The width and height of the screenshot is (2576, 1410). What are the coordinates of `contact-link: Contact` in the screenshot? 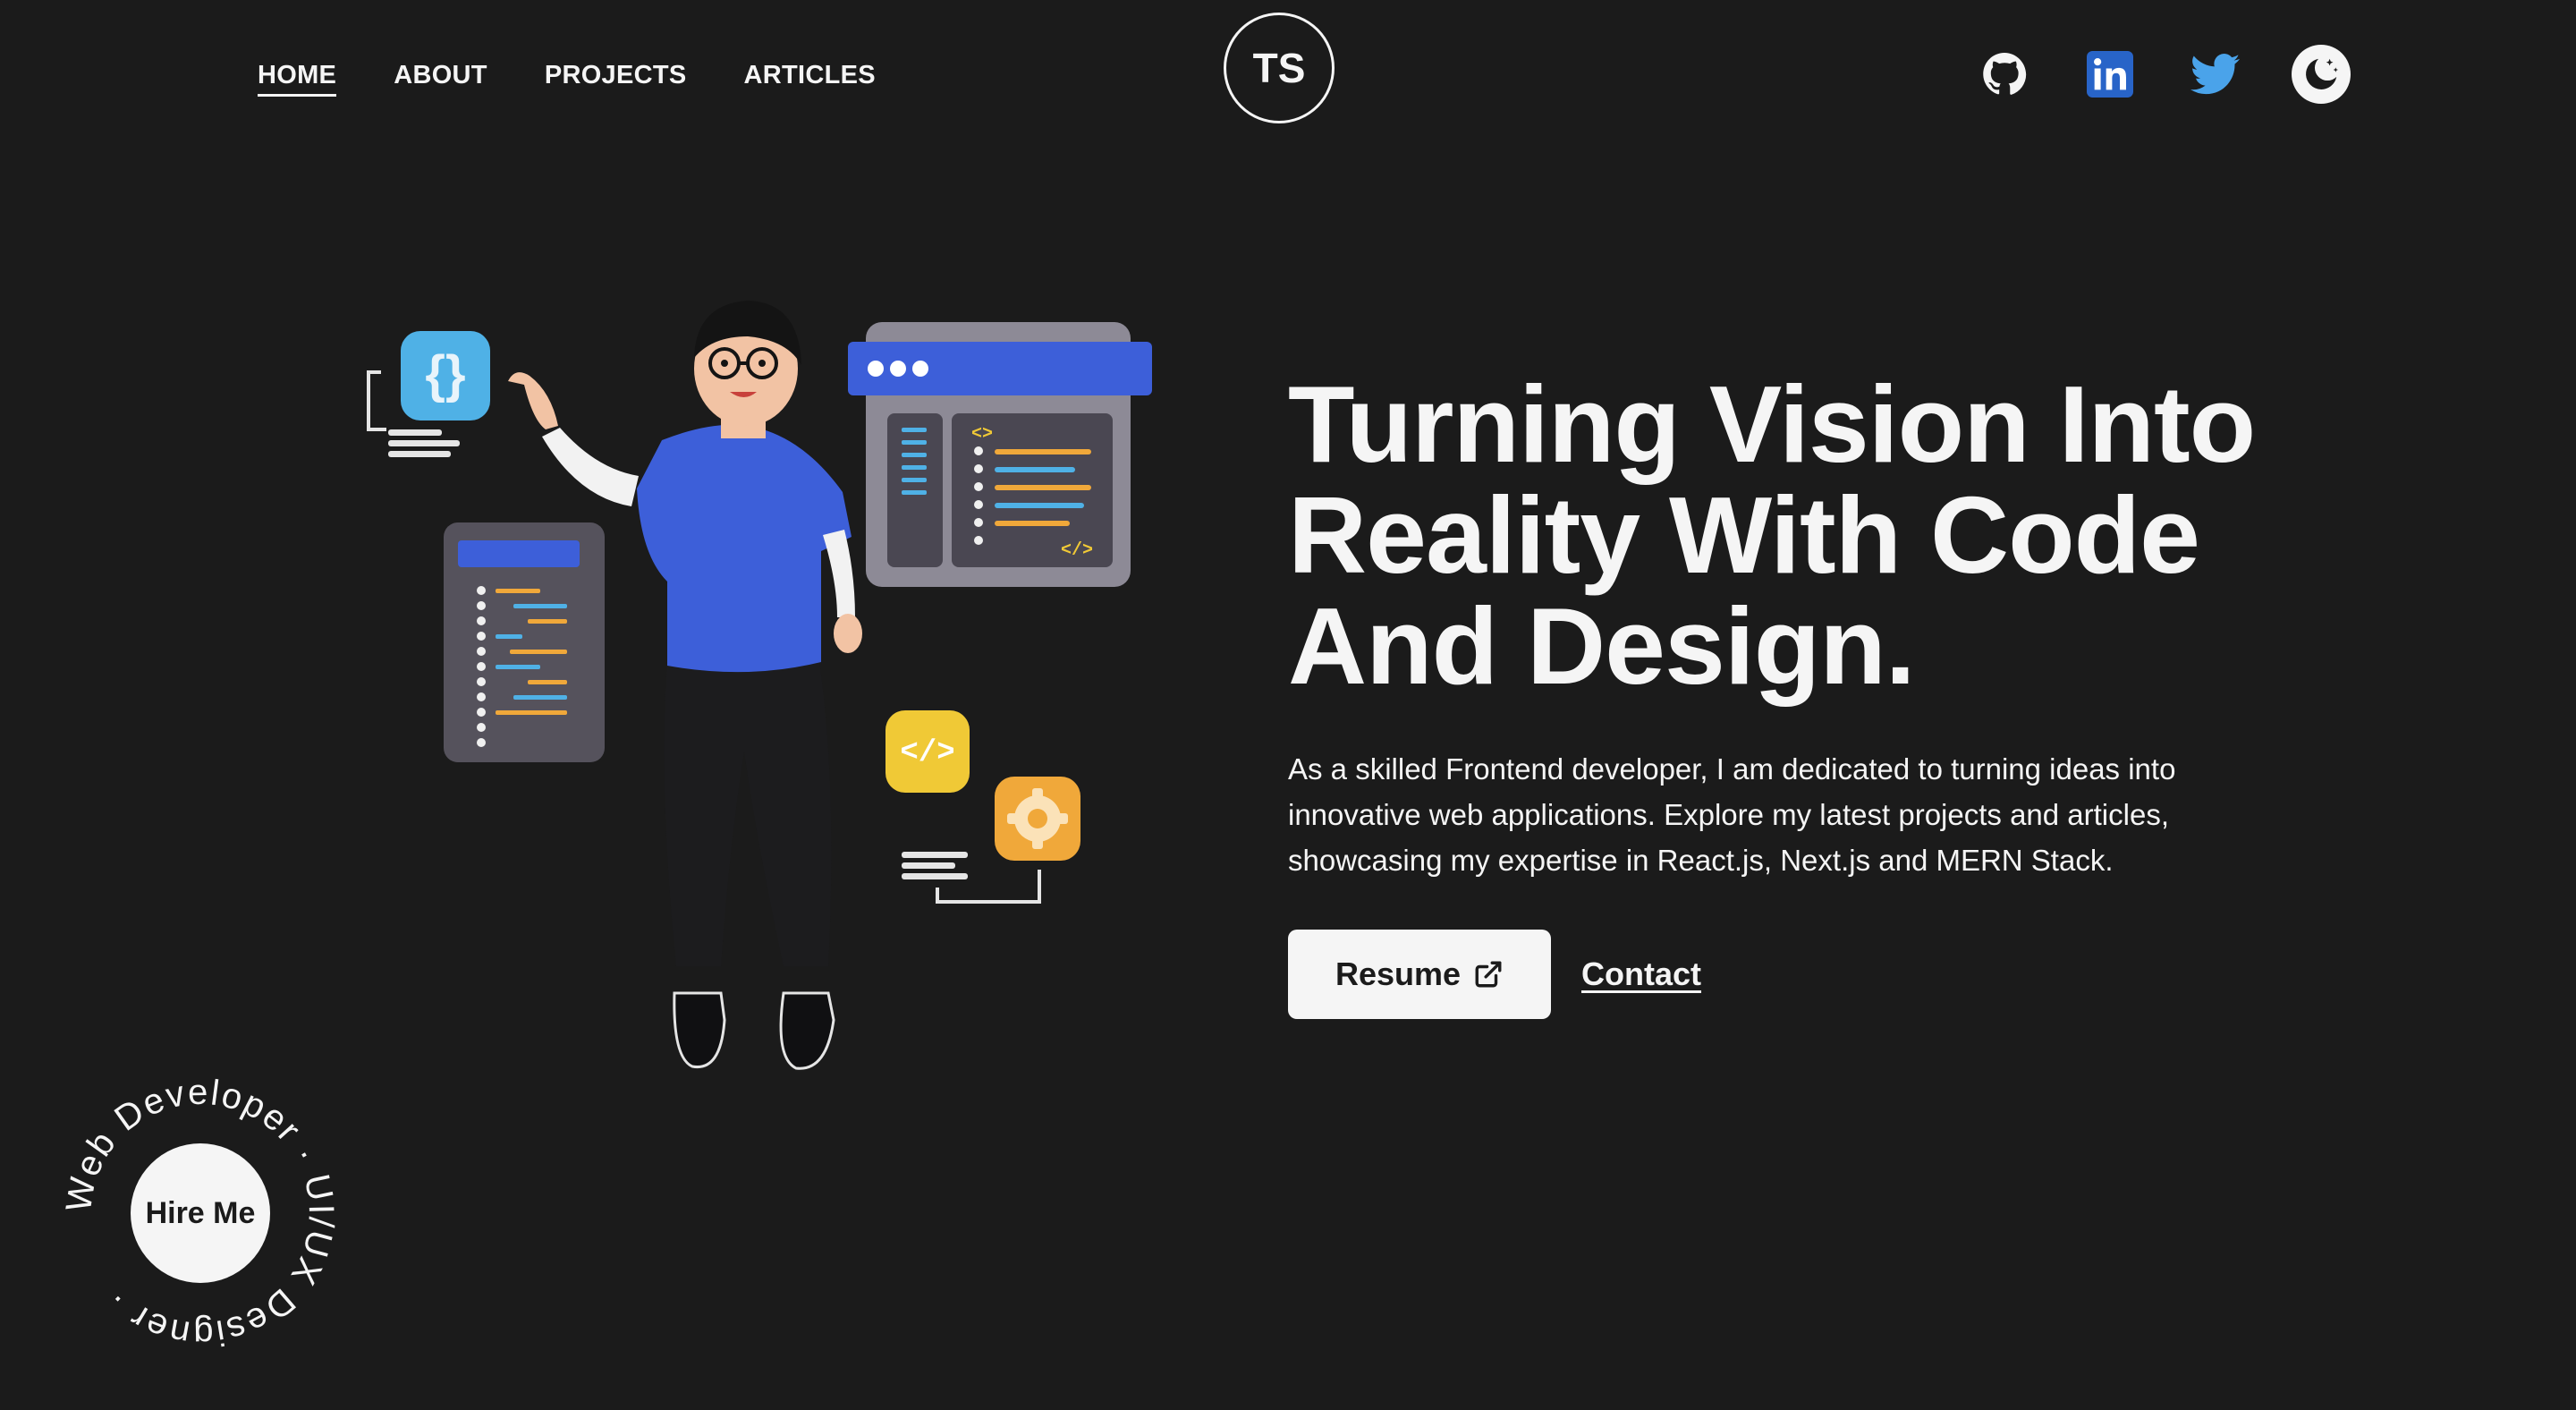 It's located at (1641, 975).